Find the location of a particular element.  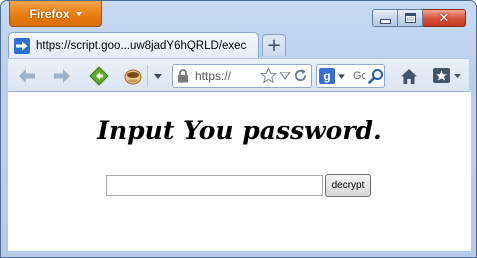

back-button is located at coordinates (27, 76).